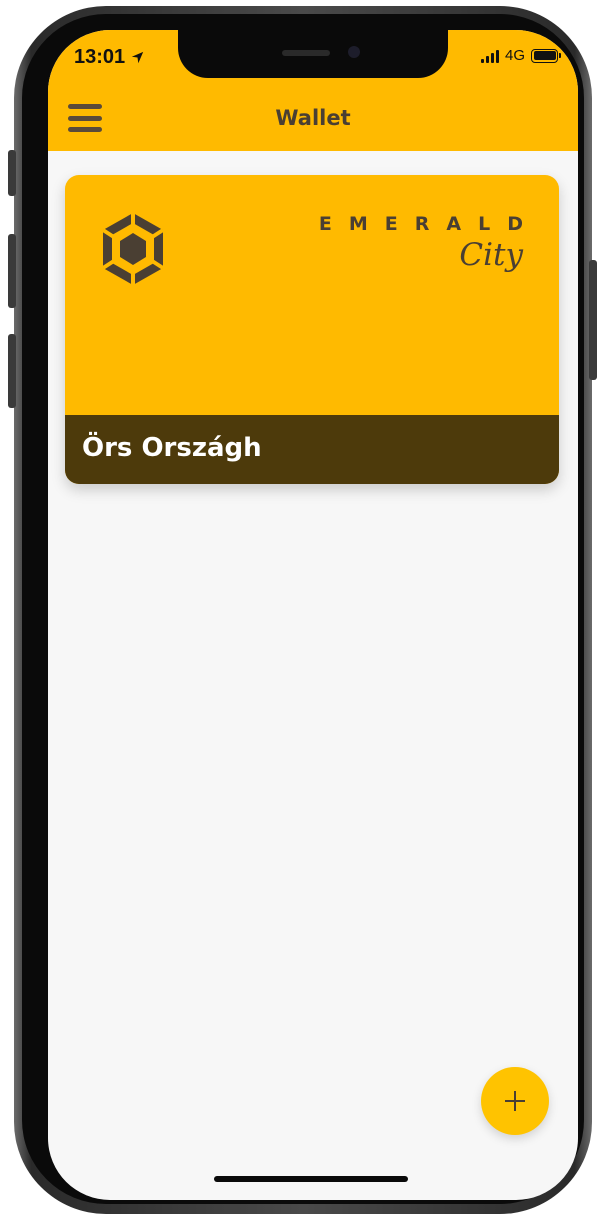  I want to click on card-brand-logo: EMERALD City, so click(421, 243).